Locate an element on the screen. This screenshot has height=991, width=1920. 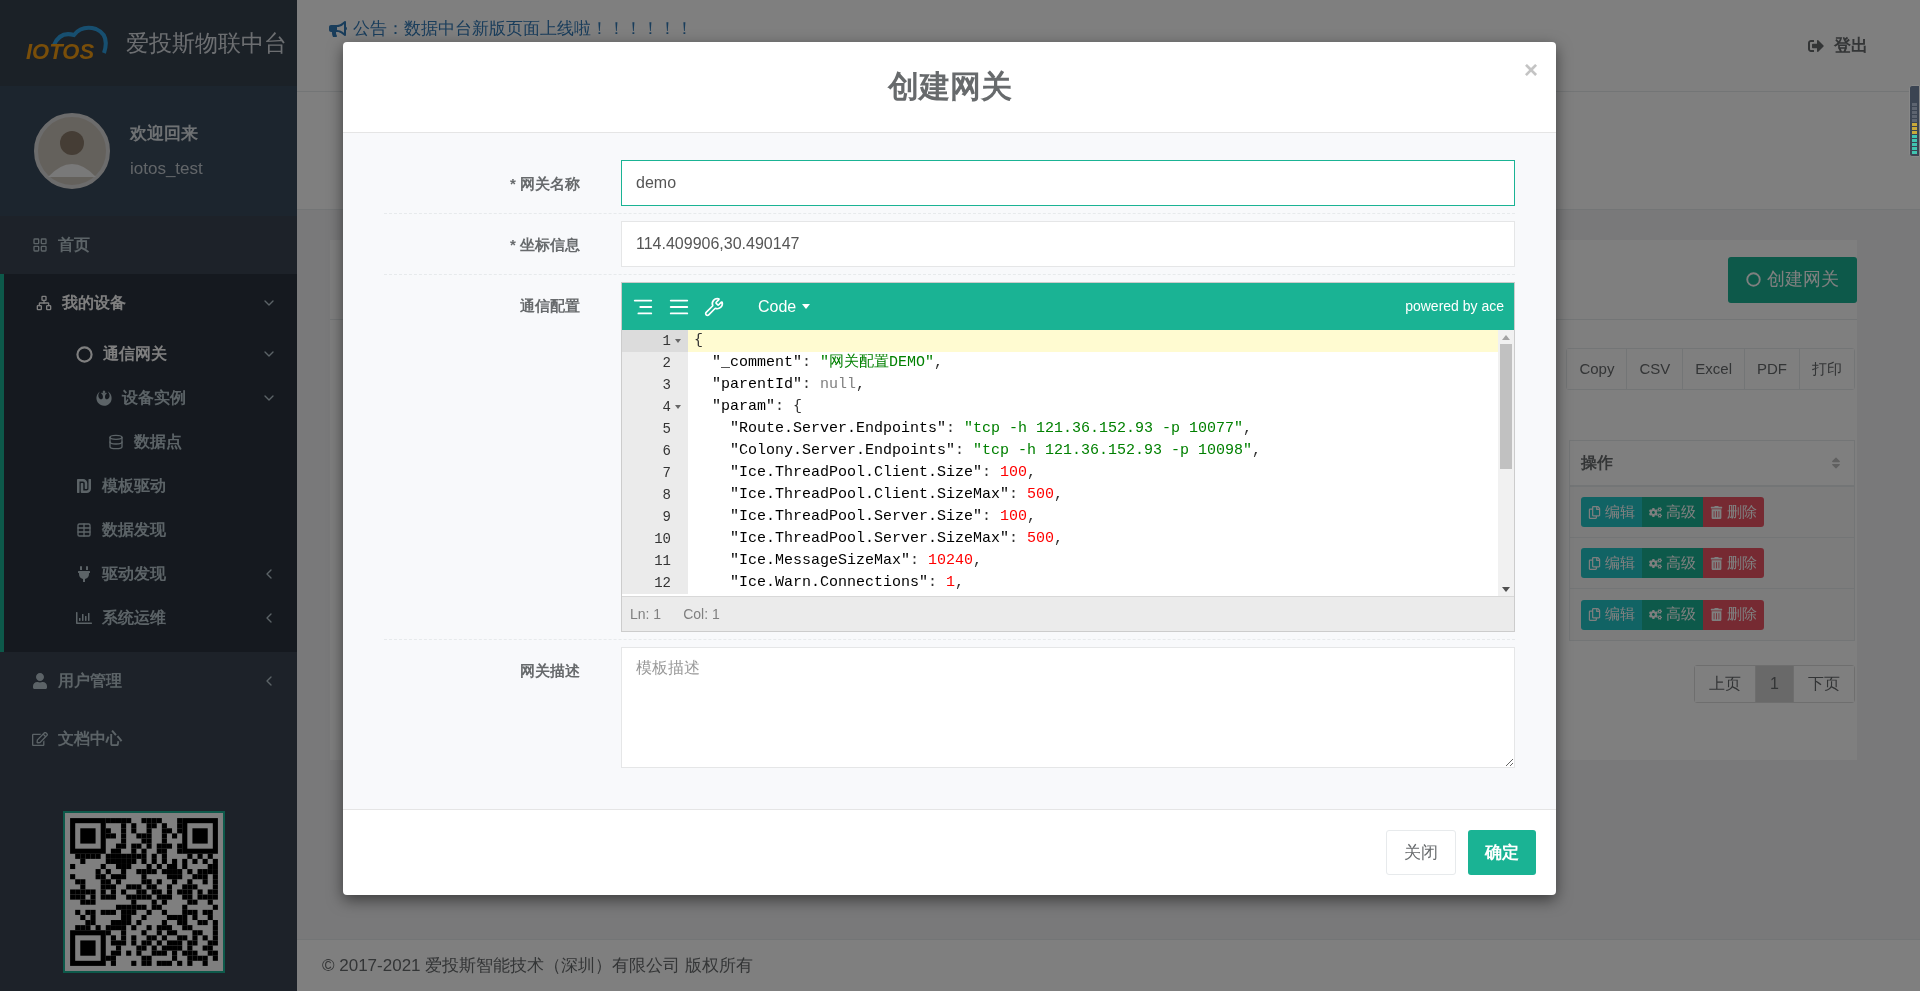
code-line: "param": { is located at coordinates (757, 406).